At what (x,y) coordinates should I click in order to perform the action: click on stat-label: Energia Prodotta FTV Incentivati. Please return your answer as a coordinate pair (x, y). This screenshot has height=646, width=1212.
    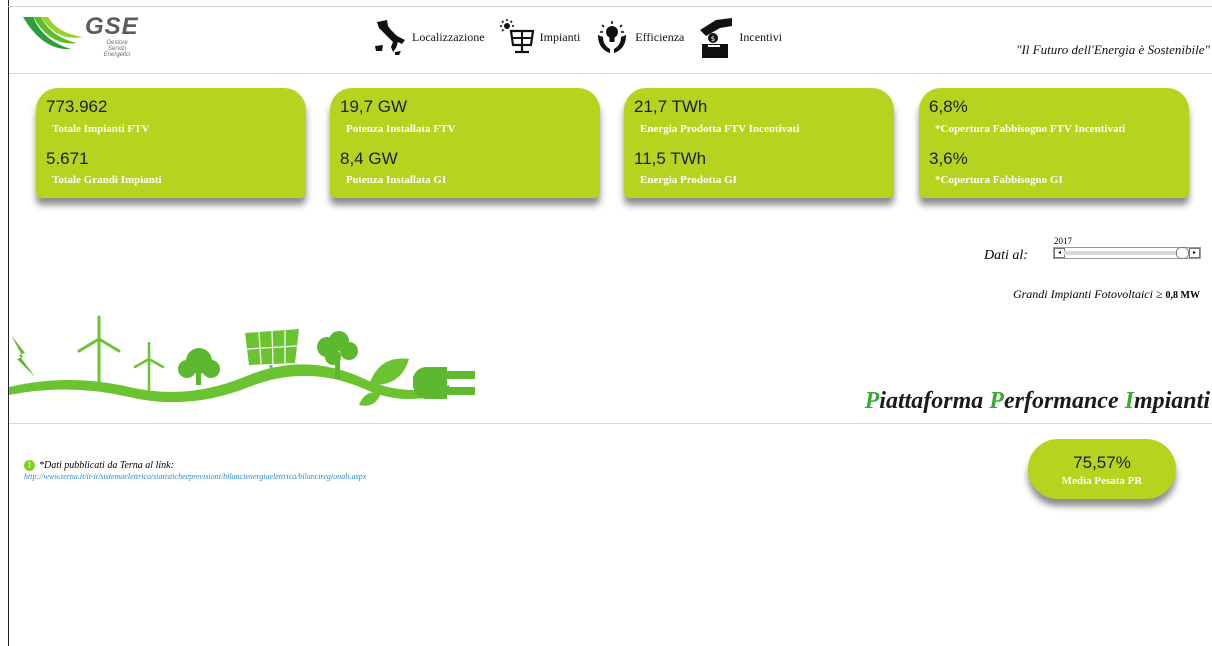
    Looking at the image, I should click on (720, 129).